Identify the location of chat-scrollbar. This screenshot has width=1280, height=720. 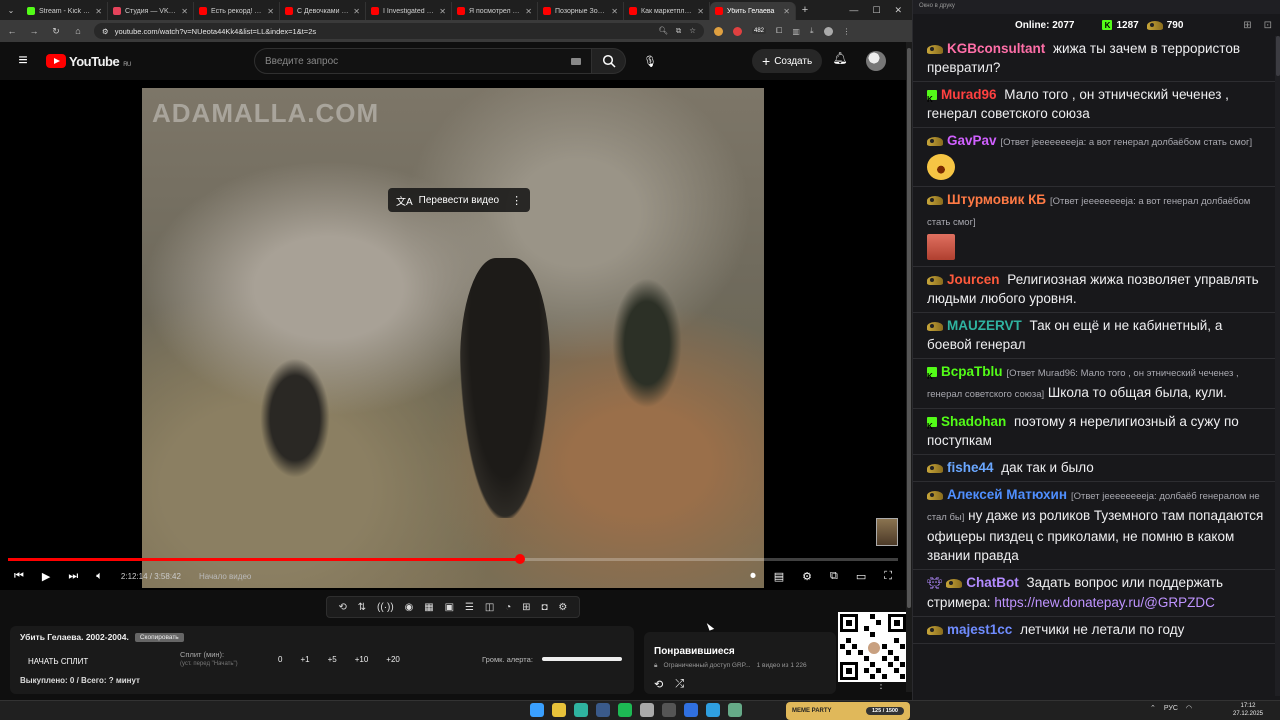
(1277, 366).